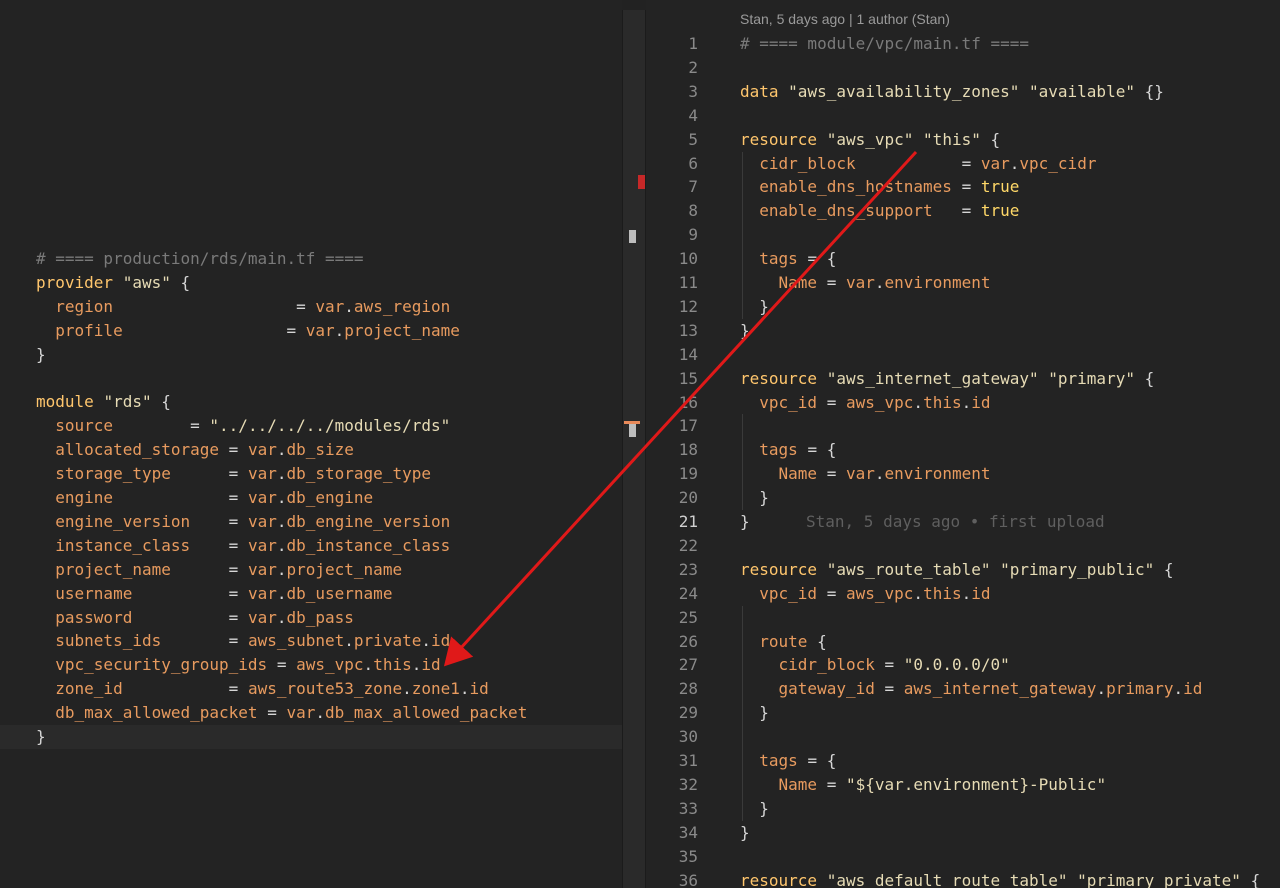 The height and width of the screenshot is (888, 1280). I want to click on left-code-line: zone_id = aws_route53_zone.zone1.id, so click(262, 689).